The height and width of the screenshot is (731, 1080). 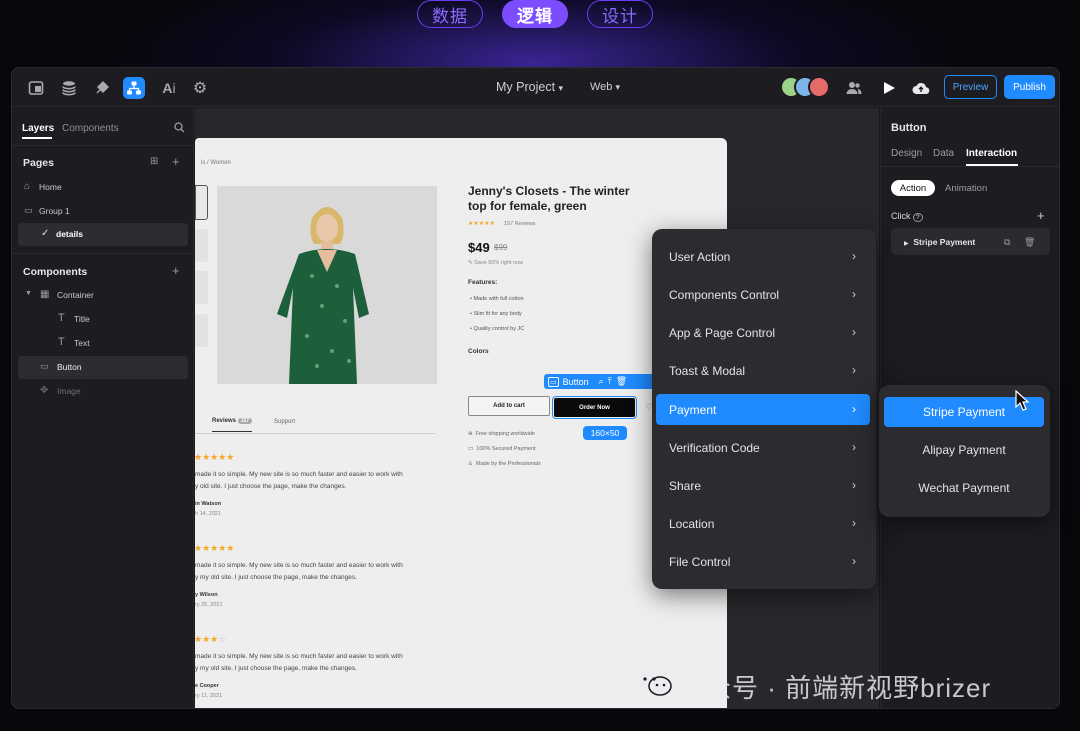 What do you see at coordinates (763, 485) in the screenshot?
I see `menu-item-share: Share ›` at bounding box center [763, 485].